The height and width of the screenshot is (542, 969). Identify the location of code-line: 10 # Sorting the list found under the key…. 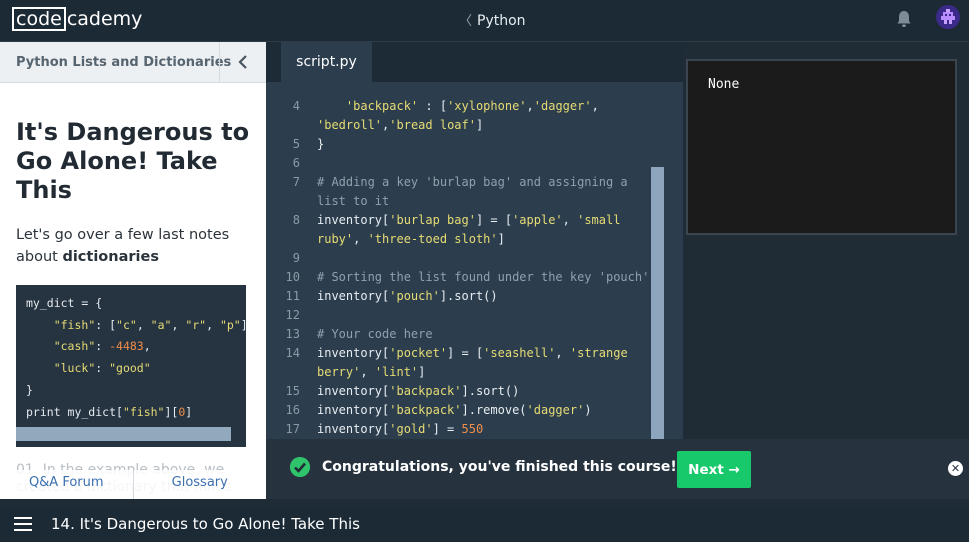
(458, 277).